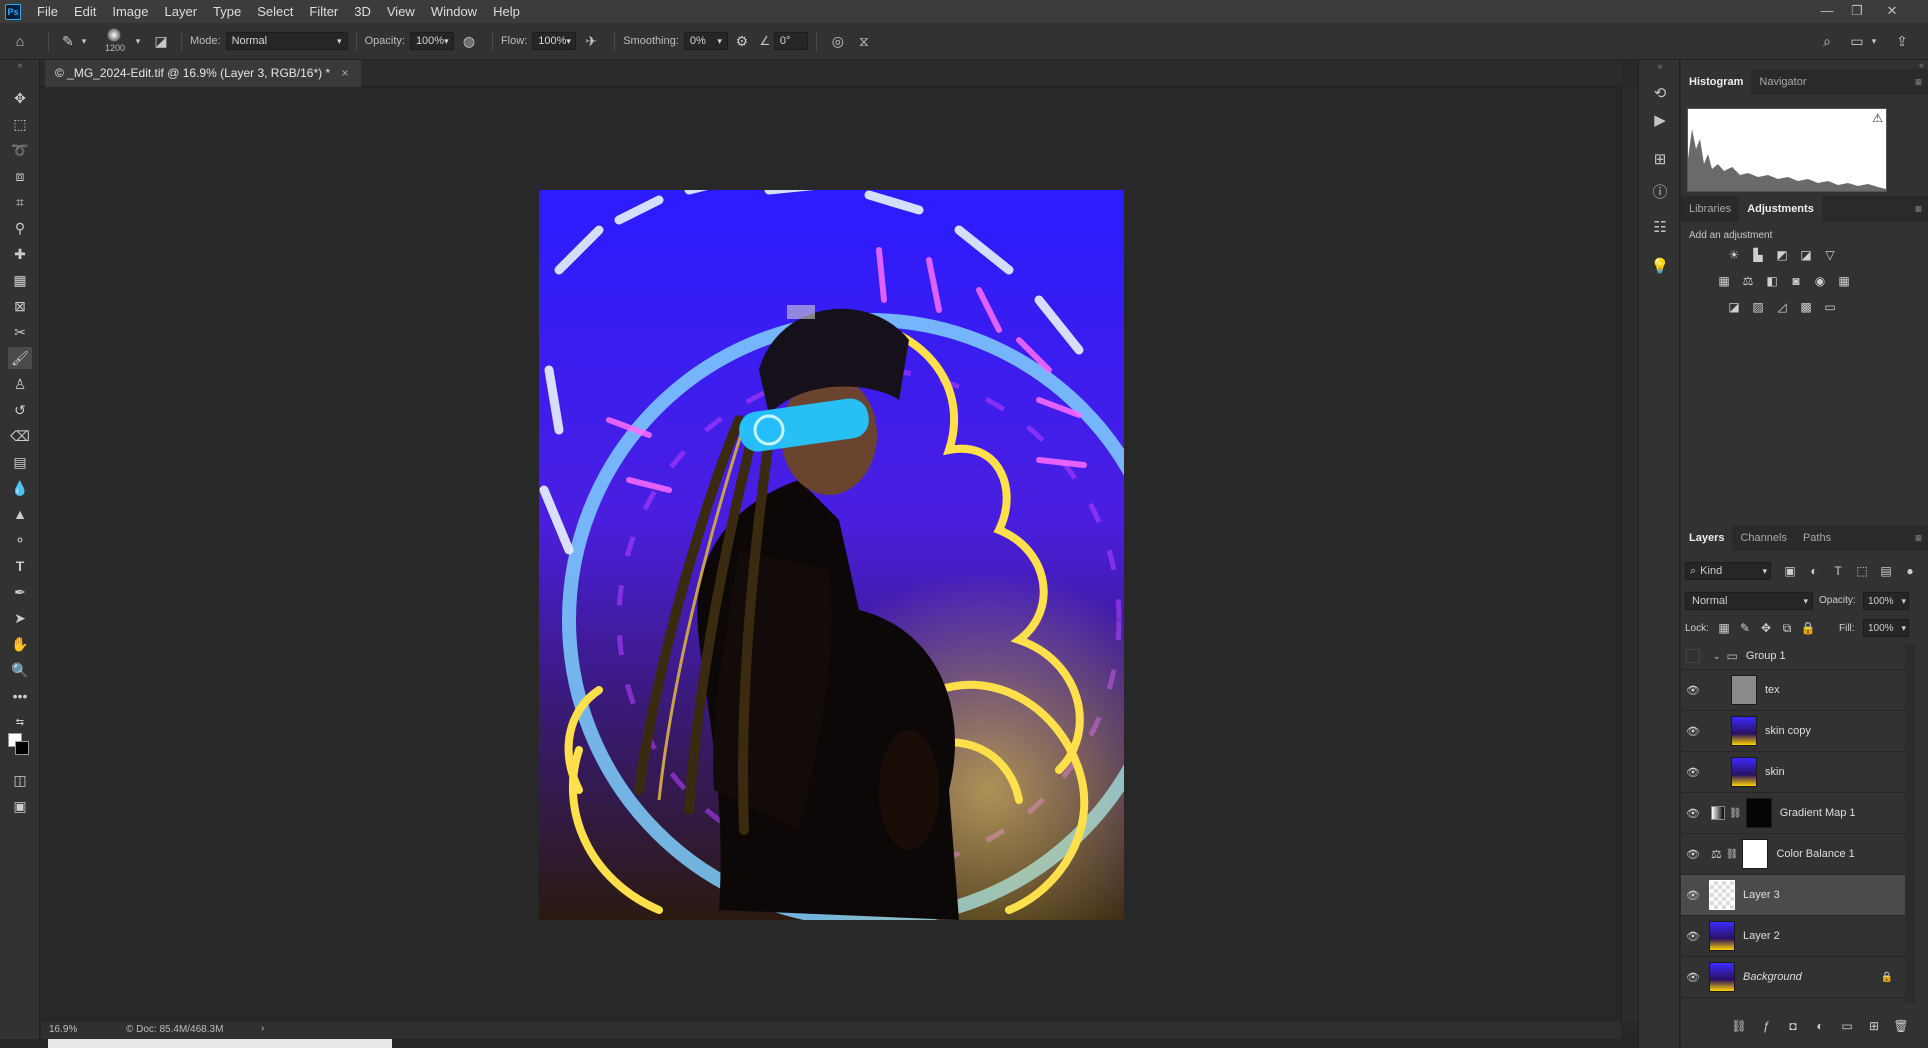 This screenshot has width=1928, height=1048. What do you see at coordinates (323, 11) in the screenshot?
I see `menu-filter: Filter` at bounding box center [323, 11].